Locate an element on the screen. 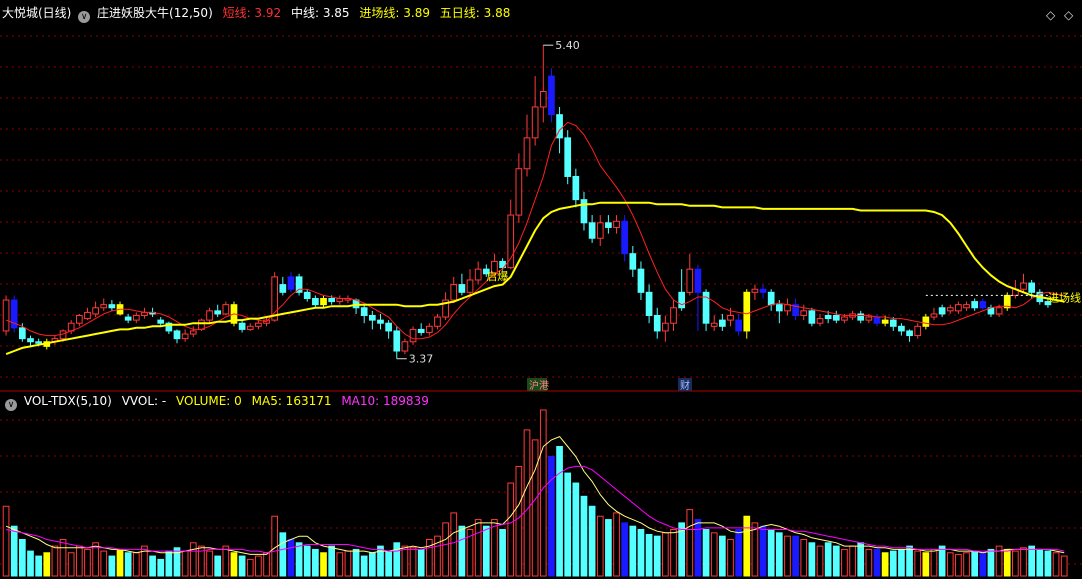  indicator-name-label: 庄进妖股大牛(12,50) is located at coordinates (155, 13).